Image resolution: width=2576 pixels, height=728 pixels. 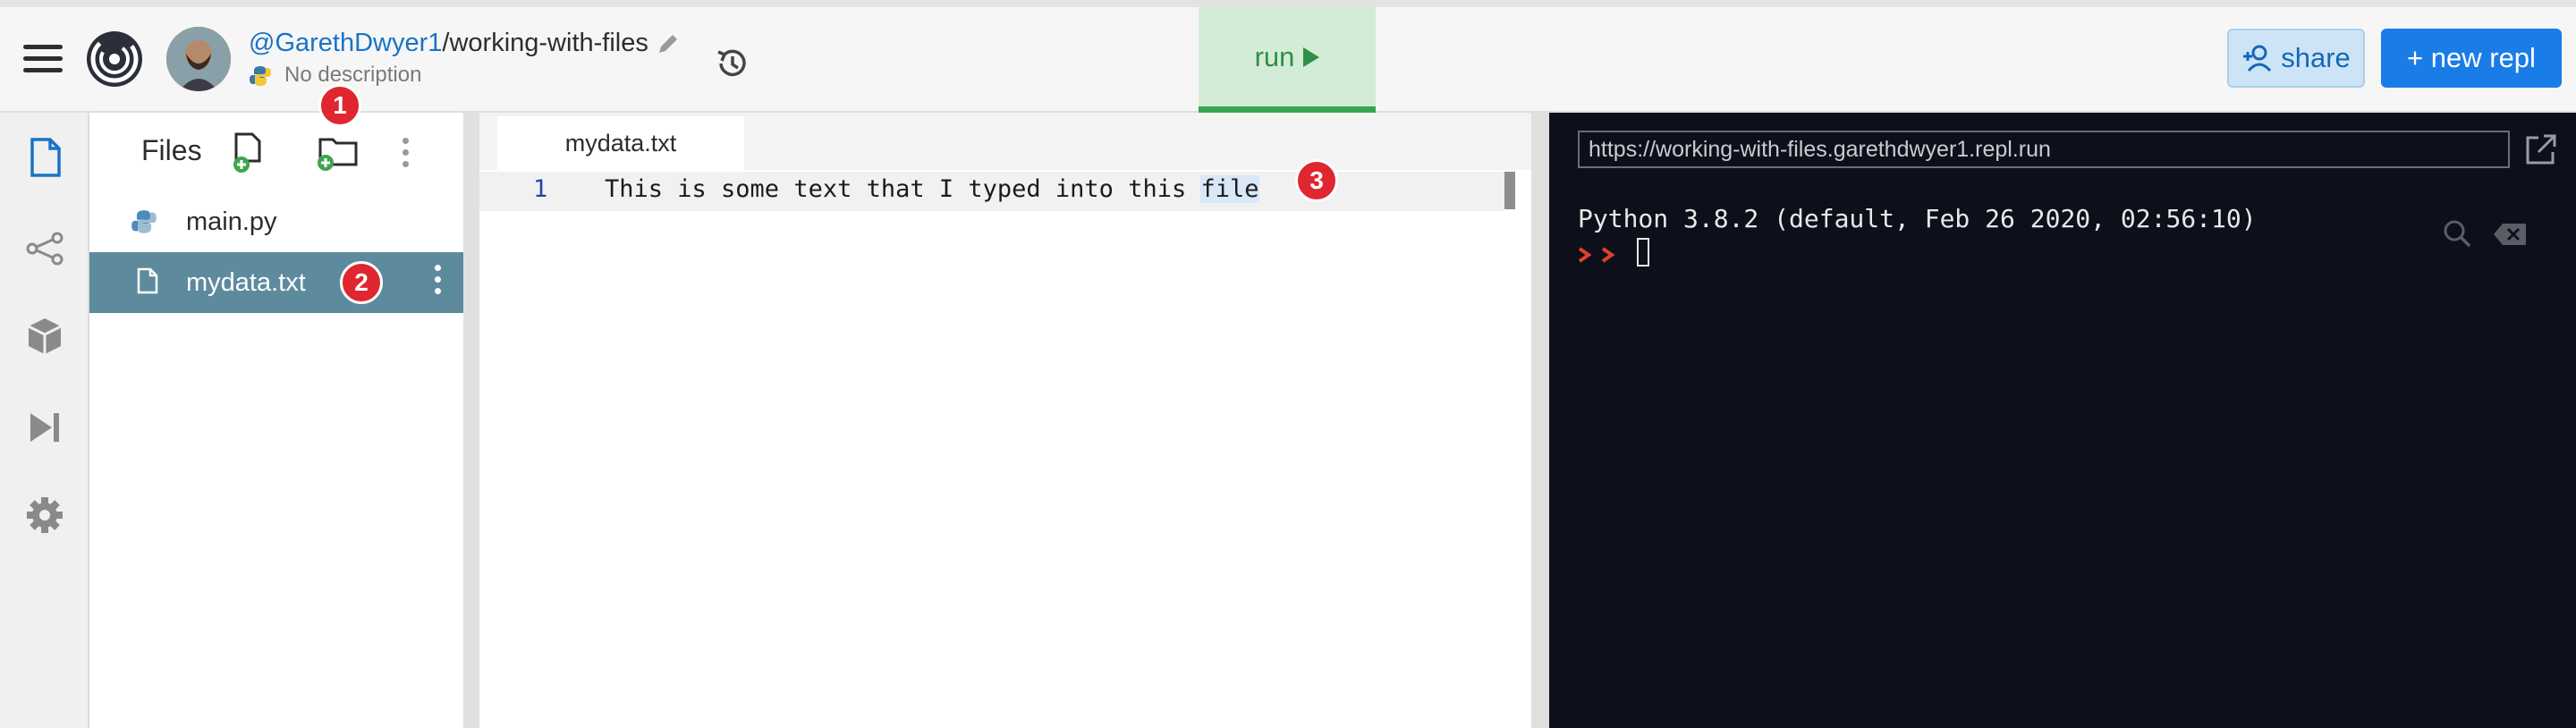 I want to click on editor-console-splitter, so click(x=1540, y=420).